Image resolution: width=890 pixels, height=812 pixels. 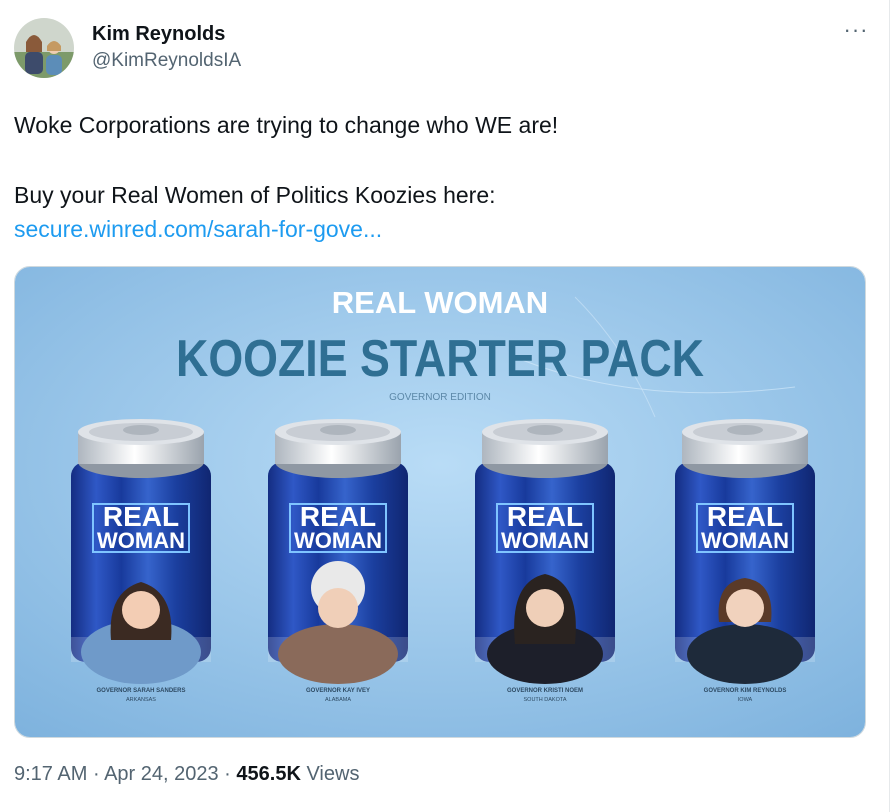 What do you see at coordinates (745, 691) in the screenshot?
I see `can-caption-4: GOVERNOR KIM REYNOLDS` at bounding box center [745, 691].